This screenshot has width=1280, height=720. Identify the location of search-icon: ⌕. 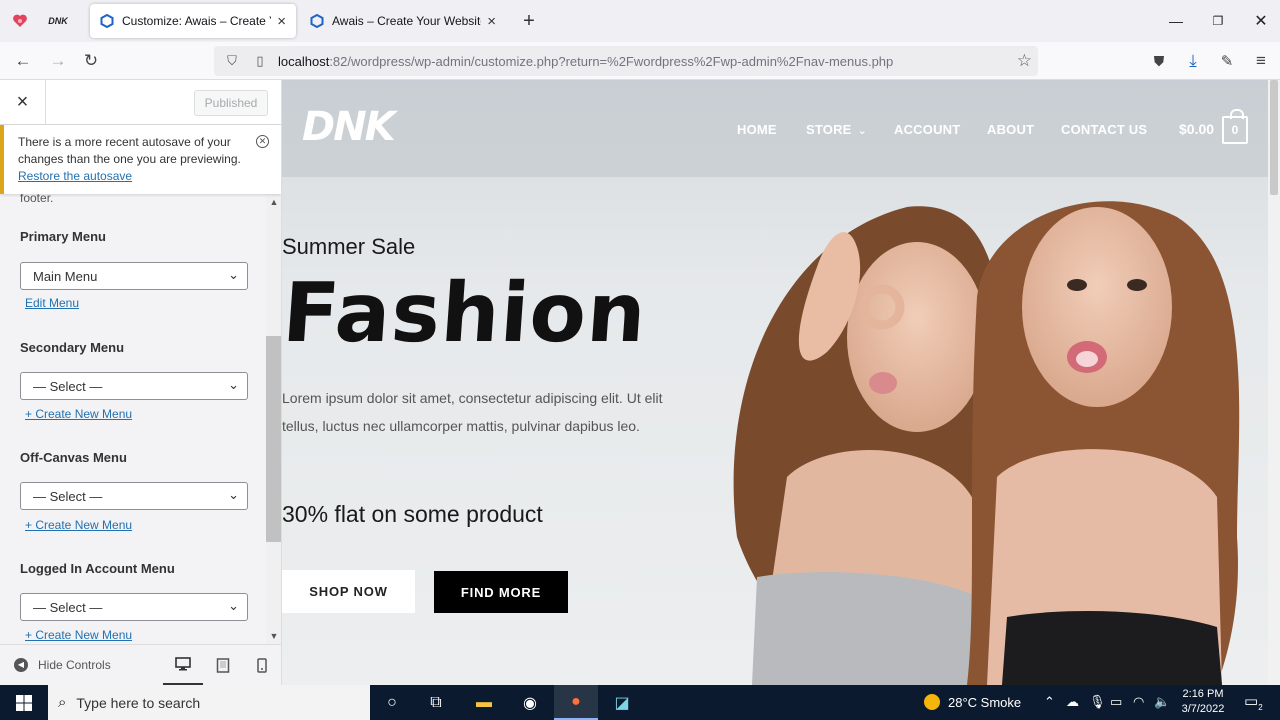
(62, 702).